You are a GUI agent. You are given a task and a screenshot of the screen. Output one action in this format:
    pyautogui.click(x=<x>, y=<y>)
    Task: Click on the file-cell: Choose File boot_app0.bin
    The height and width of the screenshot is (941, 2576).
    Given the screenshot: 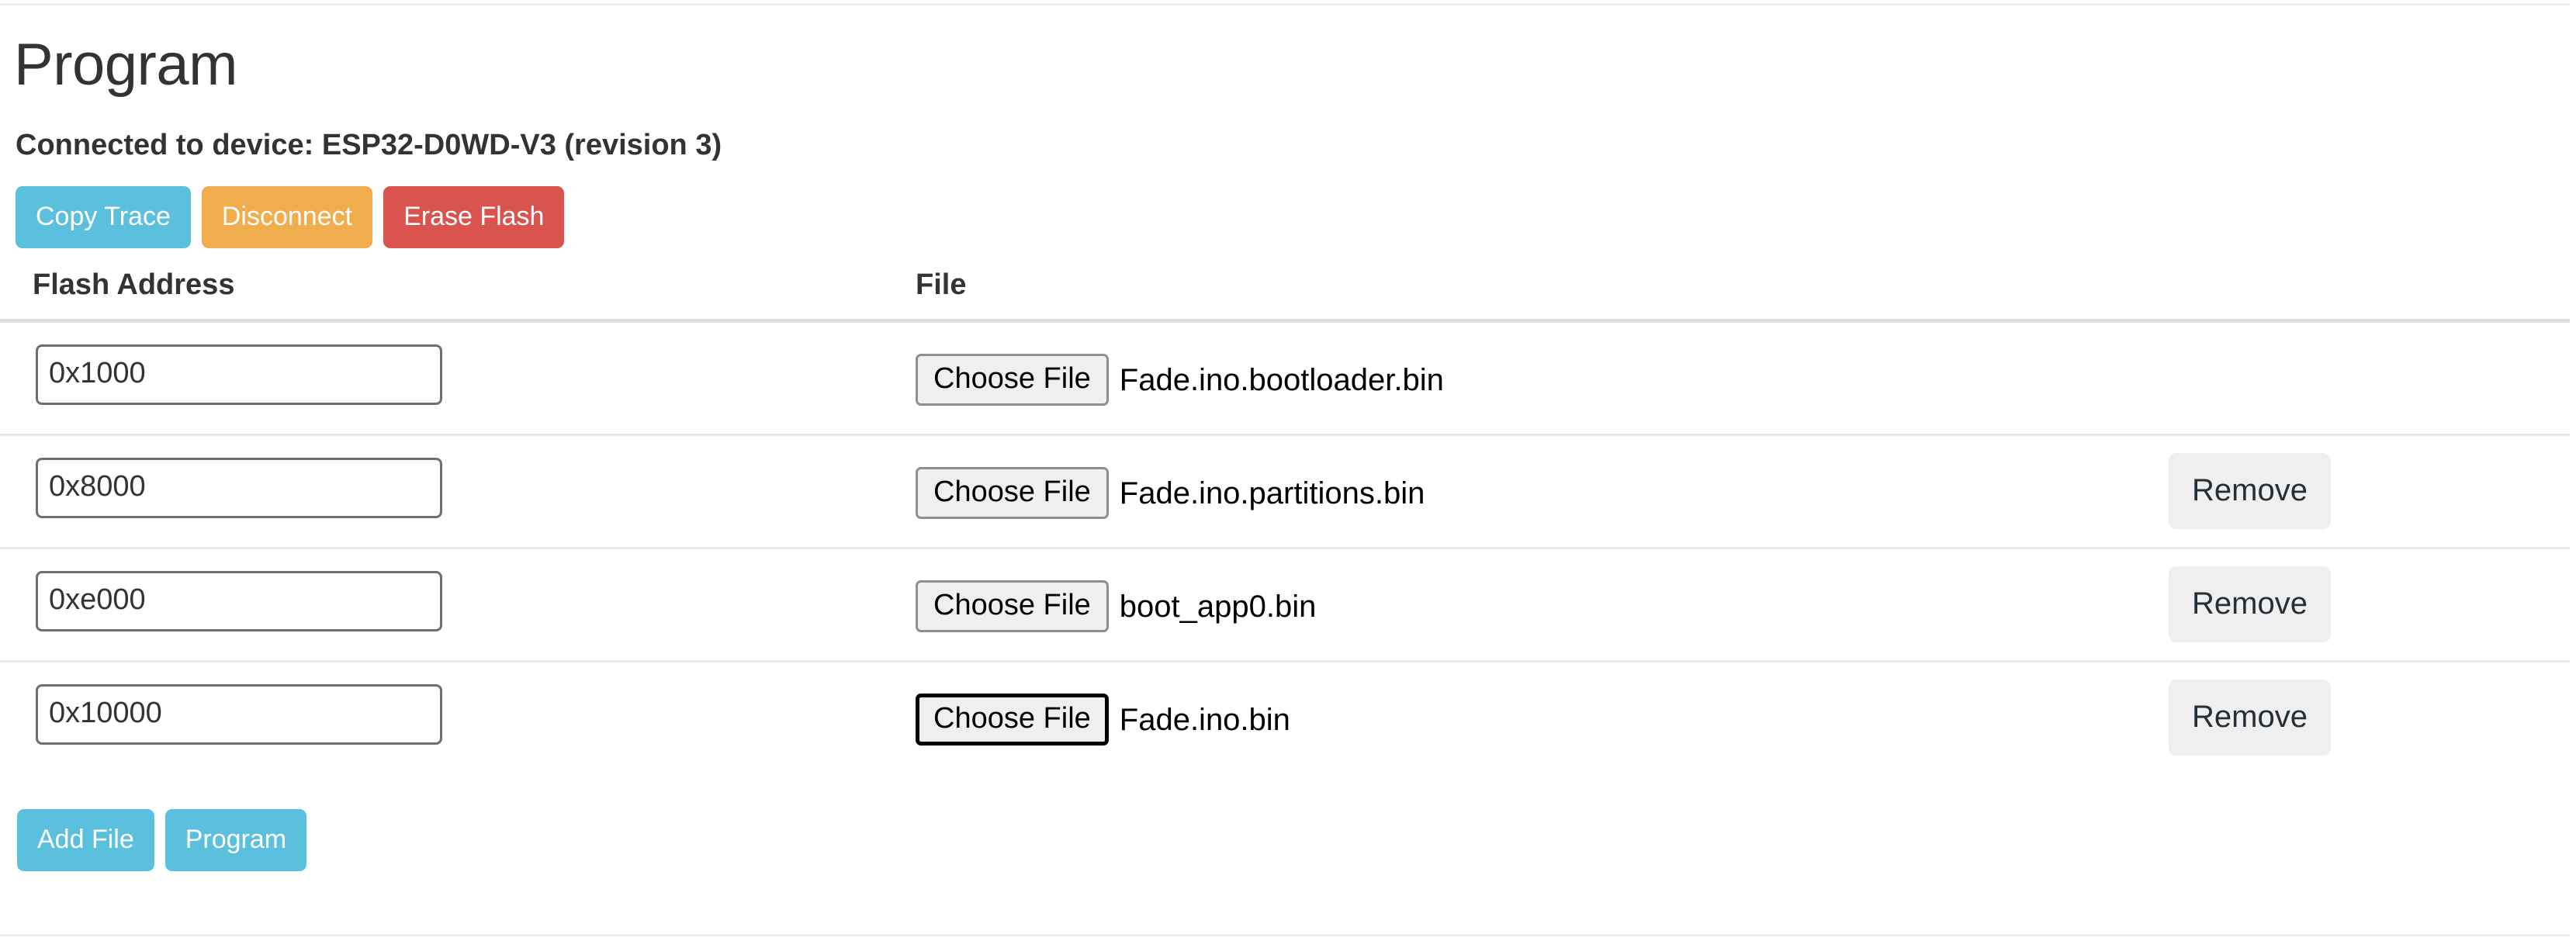 What is the action you would take?
    pyautogui.click(x=1116, y=606)
    